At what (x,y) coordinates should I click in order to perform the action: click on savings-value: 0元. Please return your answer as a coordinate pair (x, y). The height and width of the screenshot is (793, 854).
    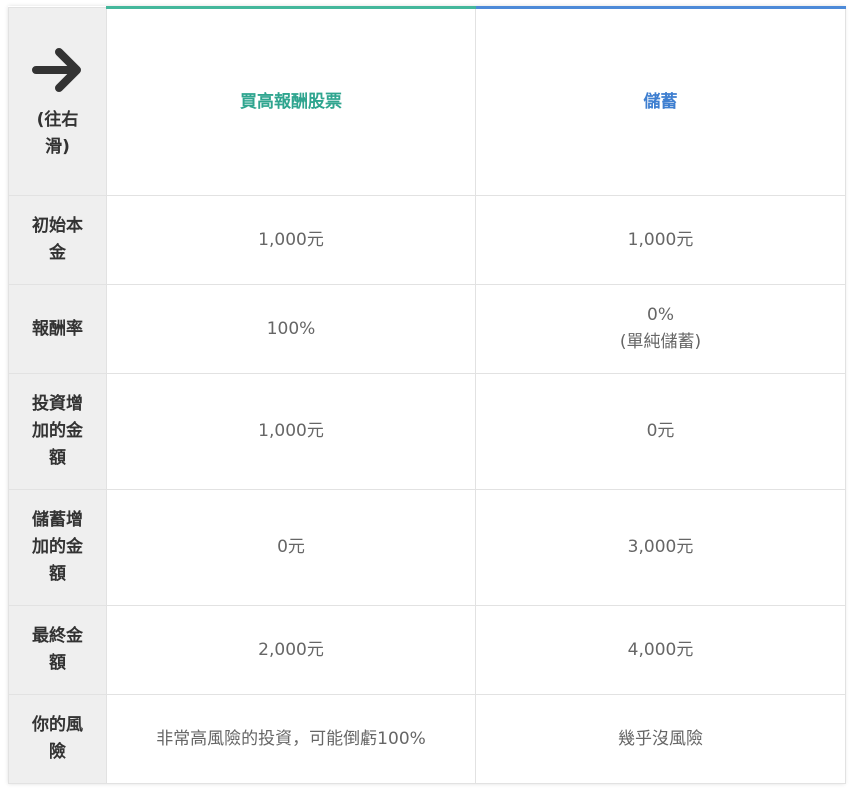
    Looking at the image, I should click on (660, 431).